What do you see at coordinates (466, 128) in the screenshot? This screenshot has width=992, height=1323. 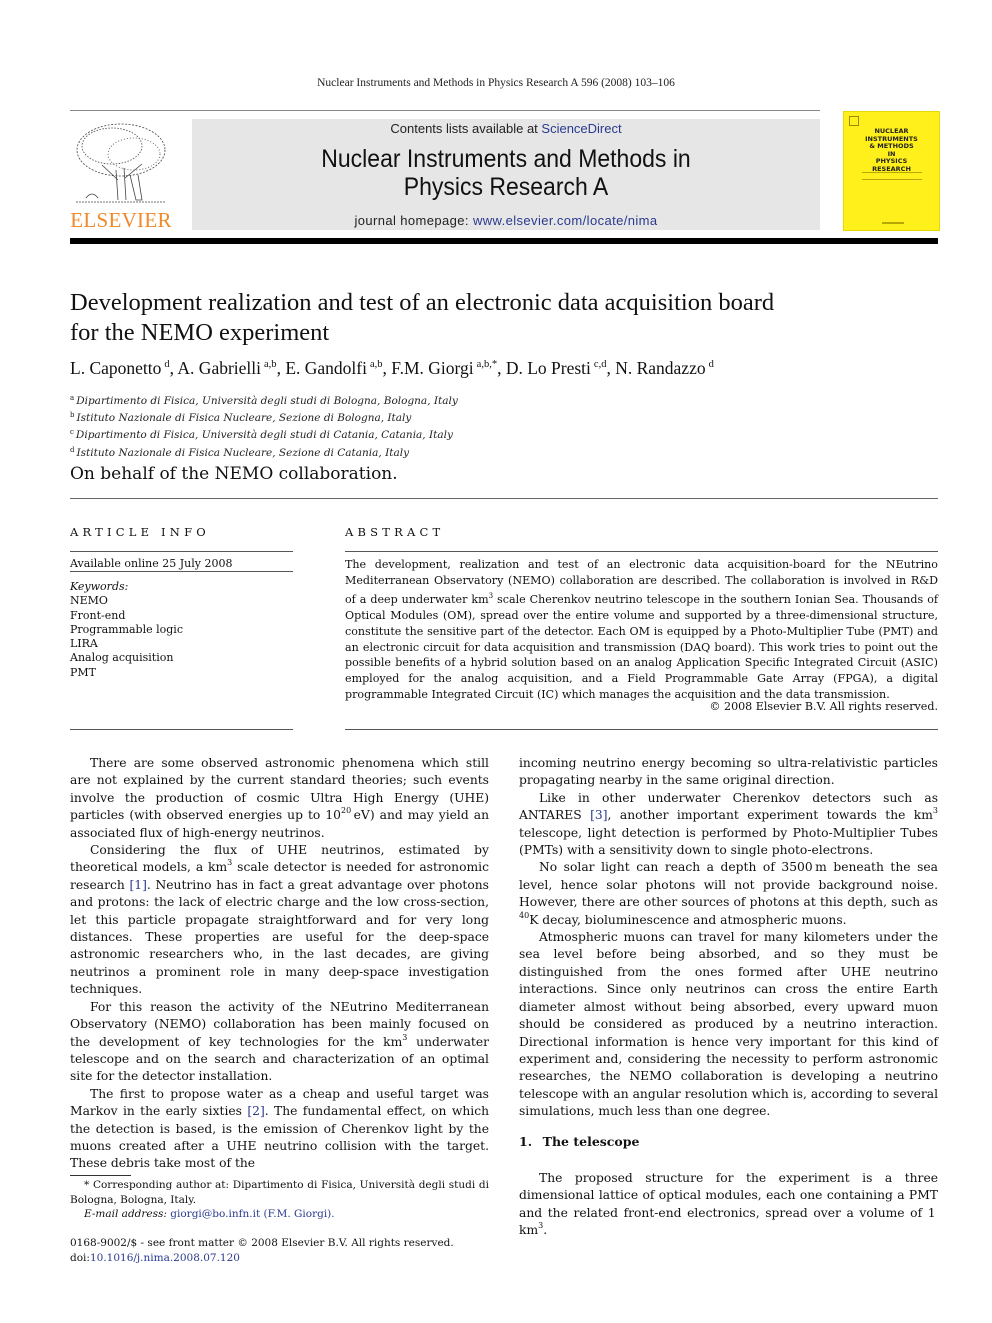 I see `contents-prefix: Contents lists available at` at bounding box center [466, 128].